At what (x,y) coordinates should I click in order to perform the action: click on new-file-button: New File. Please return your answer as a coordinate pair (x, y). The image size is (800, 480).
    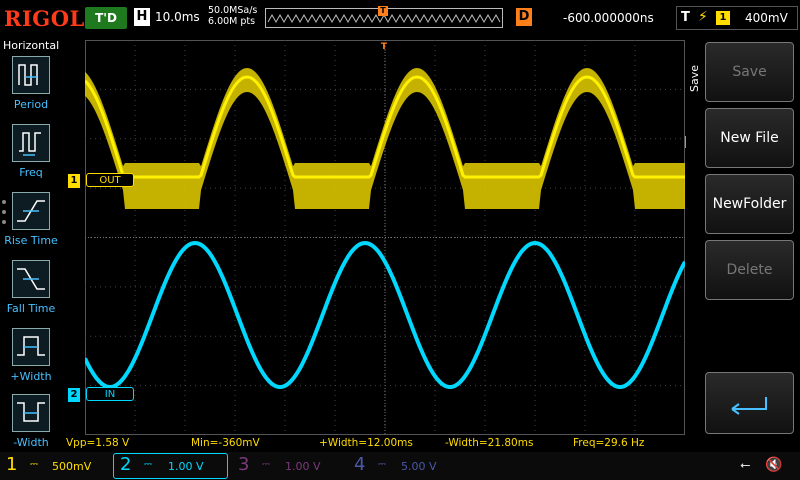
    Looking at the image, I should click on (749, 138).